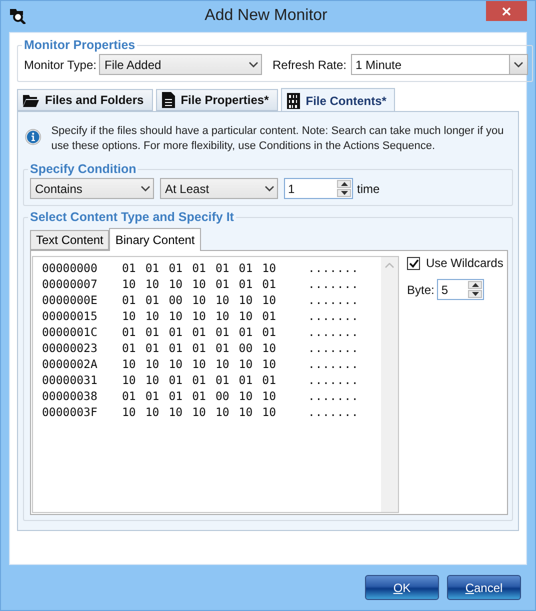 This screenshot has width=536, height=611. Describe the element at coordinates (70, 240) in the screenshot. I see `tab: Text Content` at that location.